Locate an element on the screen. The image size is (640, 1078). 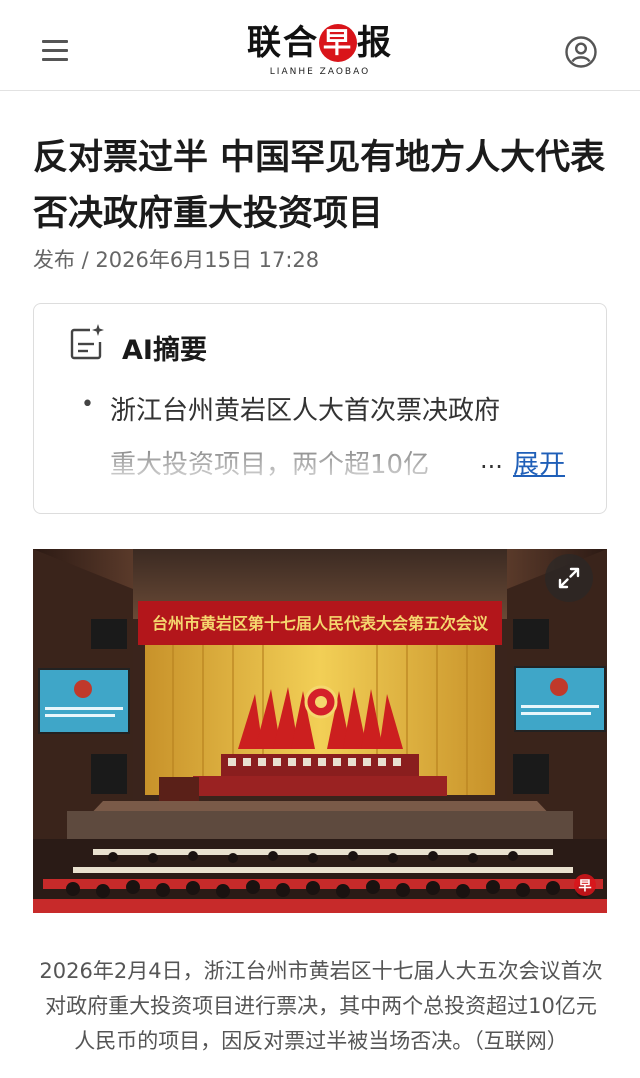
photo-watermark: 早 is located at coordinates (584, 886).